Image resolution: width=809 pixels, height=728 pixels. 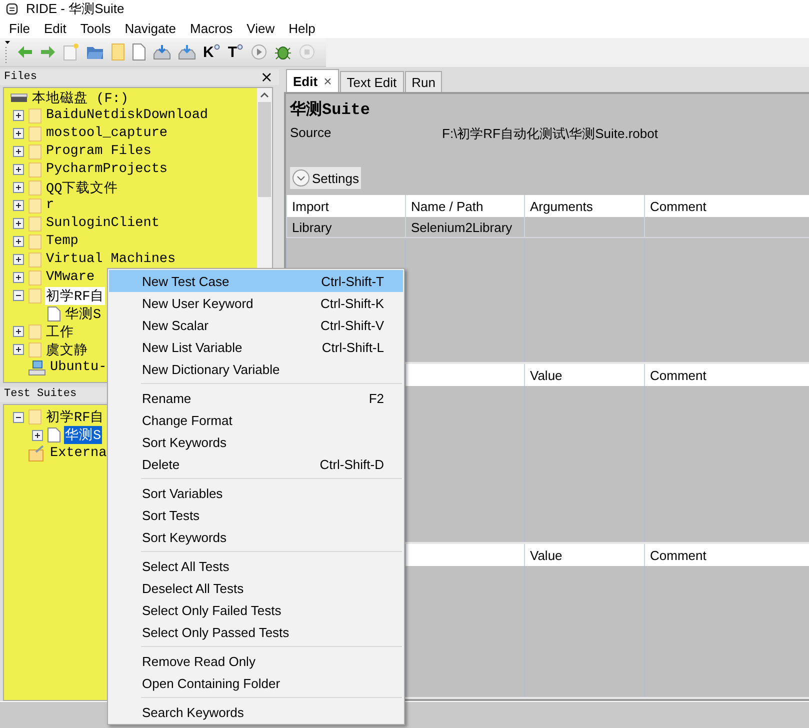 I want to click on close-button: ×, so click(x=266, y=77).